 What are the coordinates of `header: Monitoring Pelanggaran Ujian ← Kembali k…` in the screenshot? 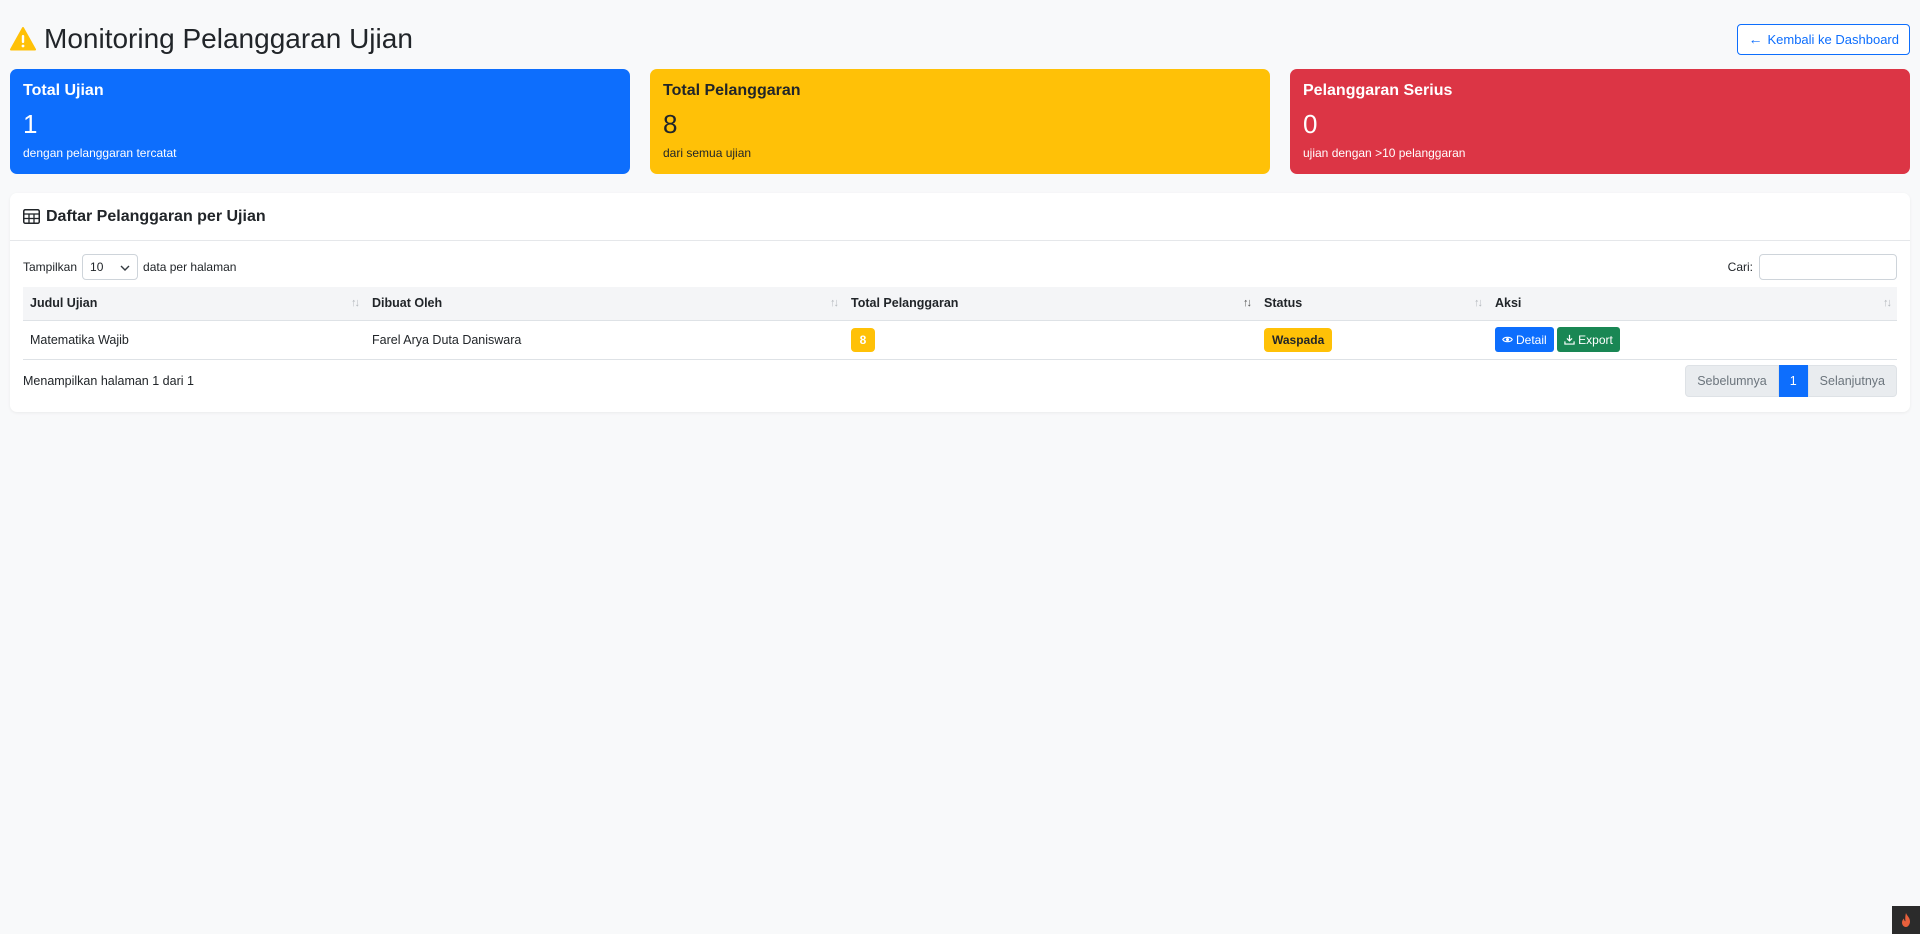 It's located at (960, 39).